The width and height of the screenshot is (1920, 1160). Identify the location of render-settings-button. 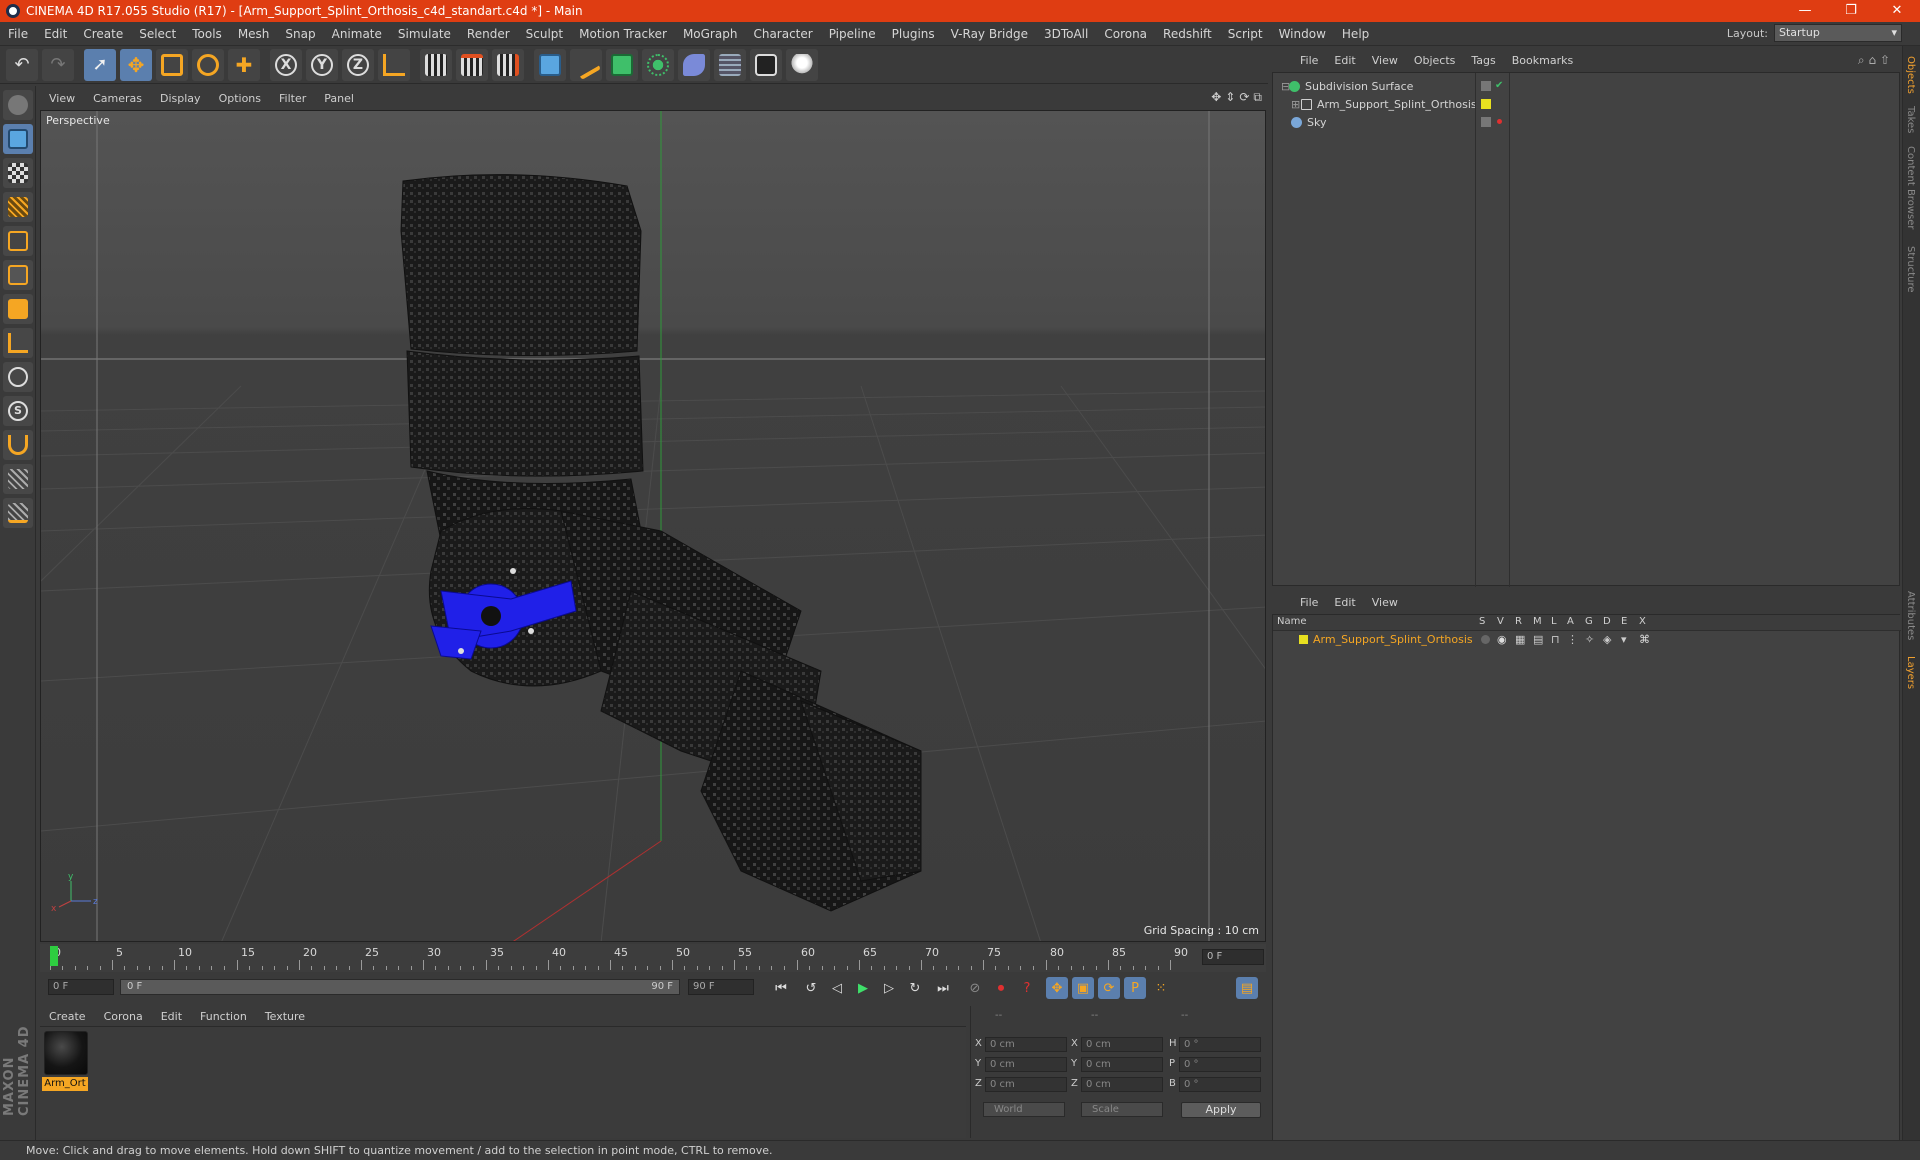
(508, 64).